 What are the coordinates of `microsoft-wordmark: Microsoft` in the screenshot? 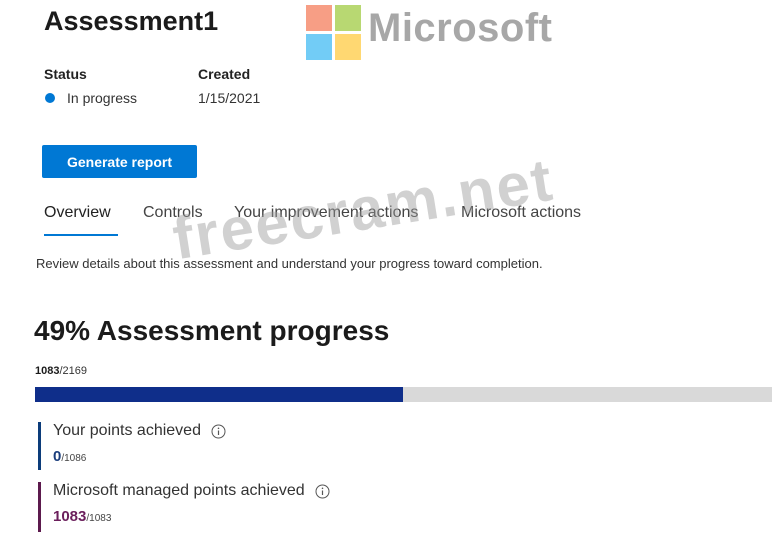 It's located at (460, 28).